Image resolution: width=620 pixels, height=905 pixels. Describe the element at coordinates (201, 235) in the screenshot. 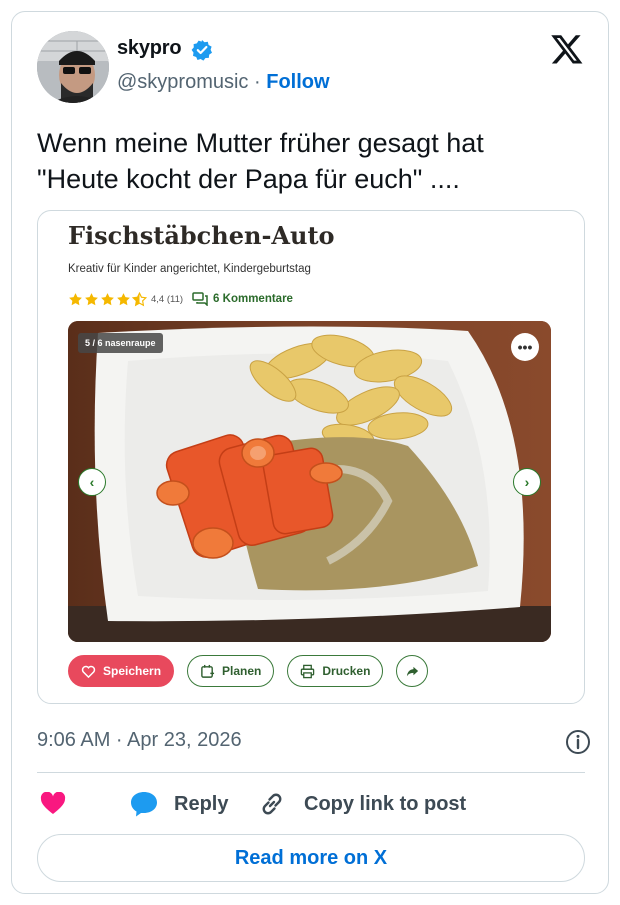

I see `recipe-title: Fischstäbchen-Auto` at that location.